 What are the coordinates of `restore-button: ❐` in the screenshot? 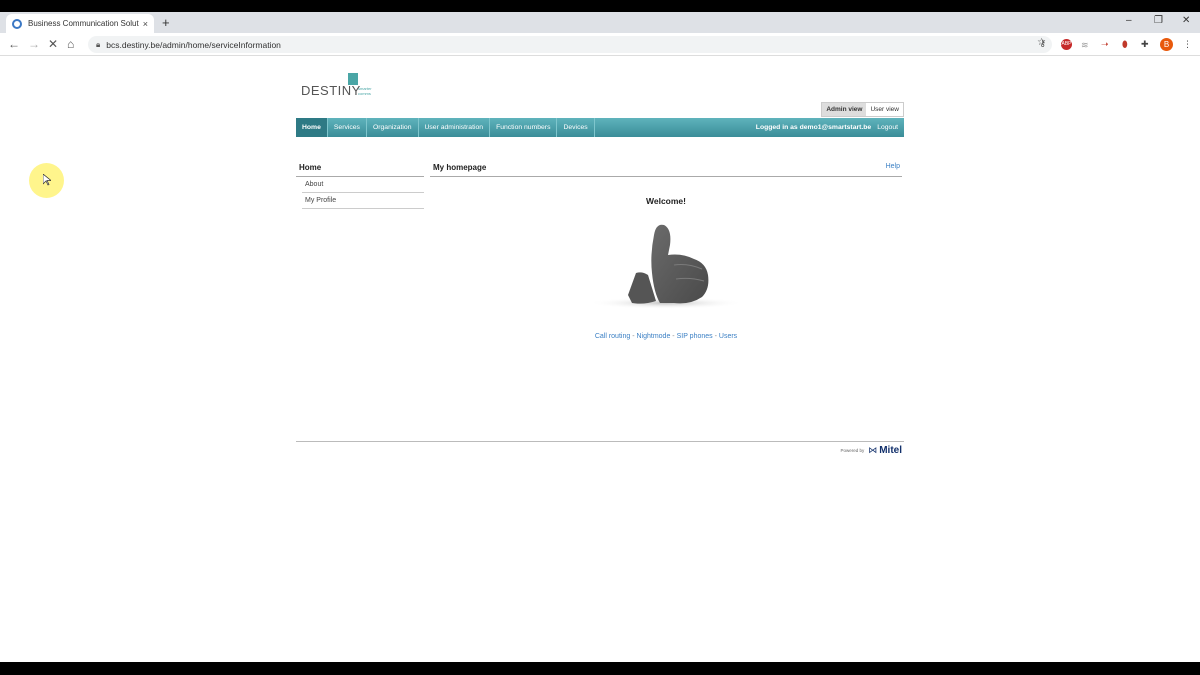 It's located at (1158, 20).